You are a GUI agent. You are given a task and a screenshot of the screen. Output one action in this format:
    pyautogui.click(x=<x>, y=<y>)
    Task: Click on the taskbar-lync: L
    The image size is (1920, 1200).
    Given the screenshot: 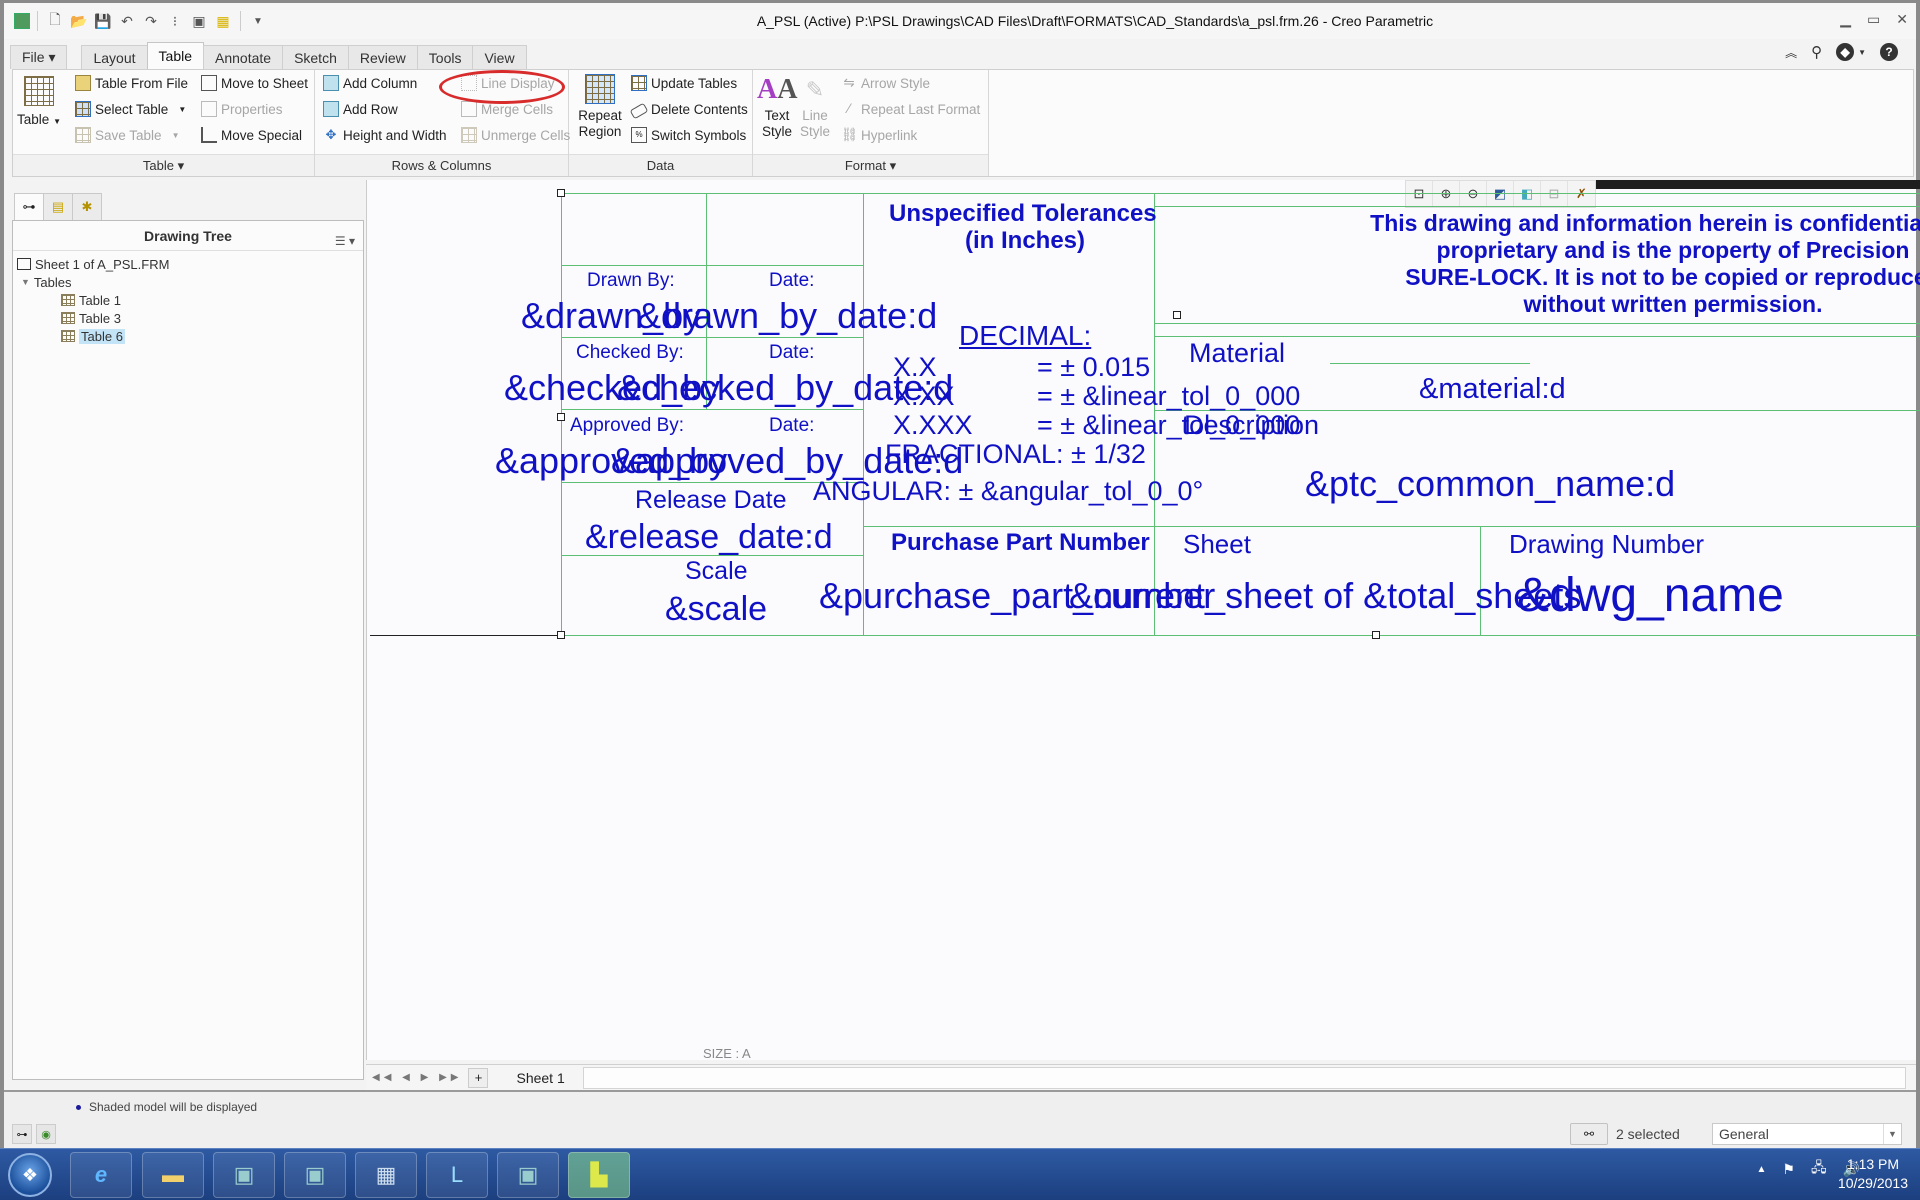 What is the action you would take?
    pyautogui.click(x=457, y=1175)
    